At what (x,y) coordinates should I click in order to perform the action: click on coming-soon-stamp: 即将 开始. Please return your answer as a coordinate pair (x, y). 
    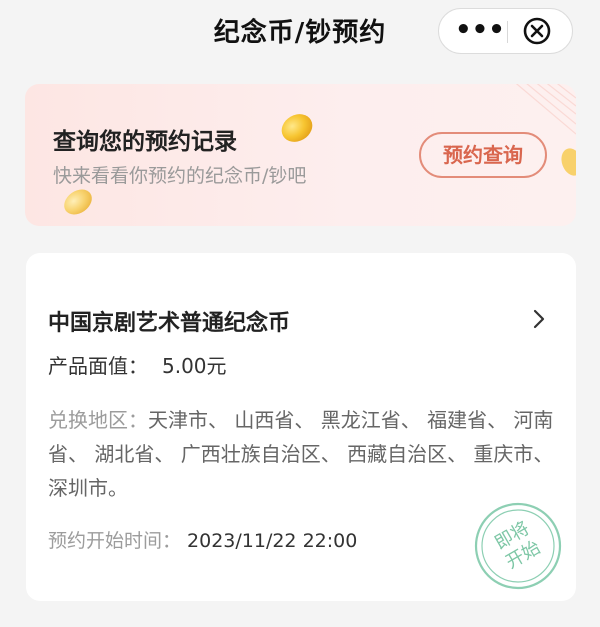
    Looking at the image, I should click on (518, 546).